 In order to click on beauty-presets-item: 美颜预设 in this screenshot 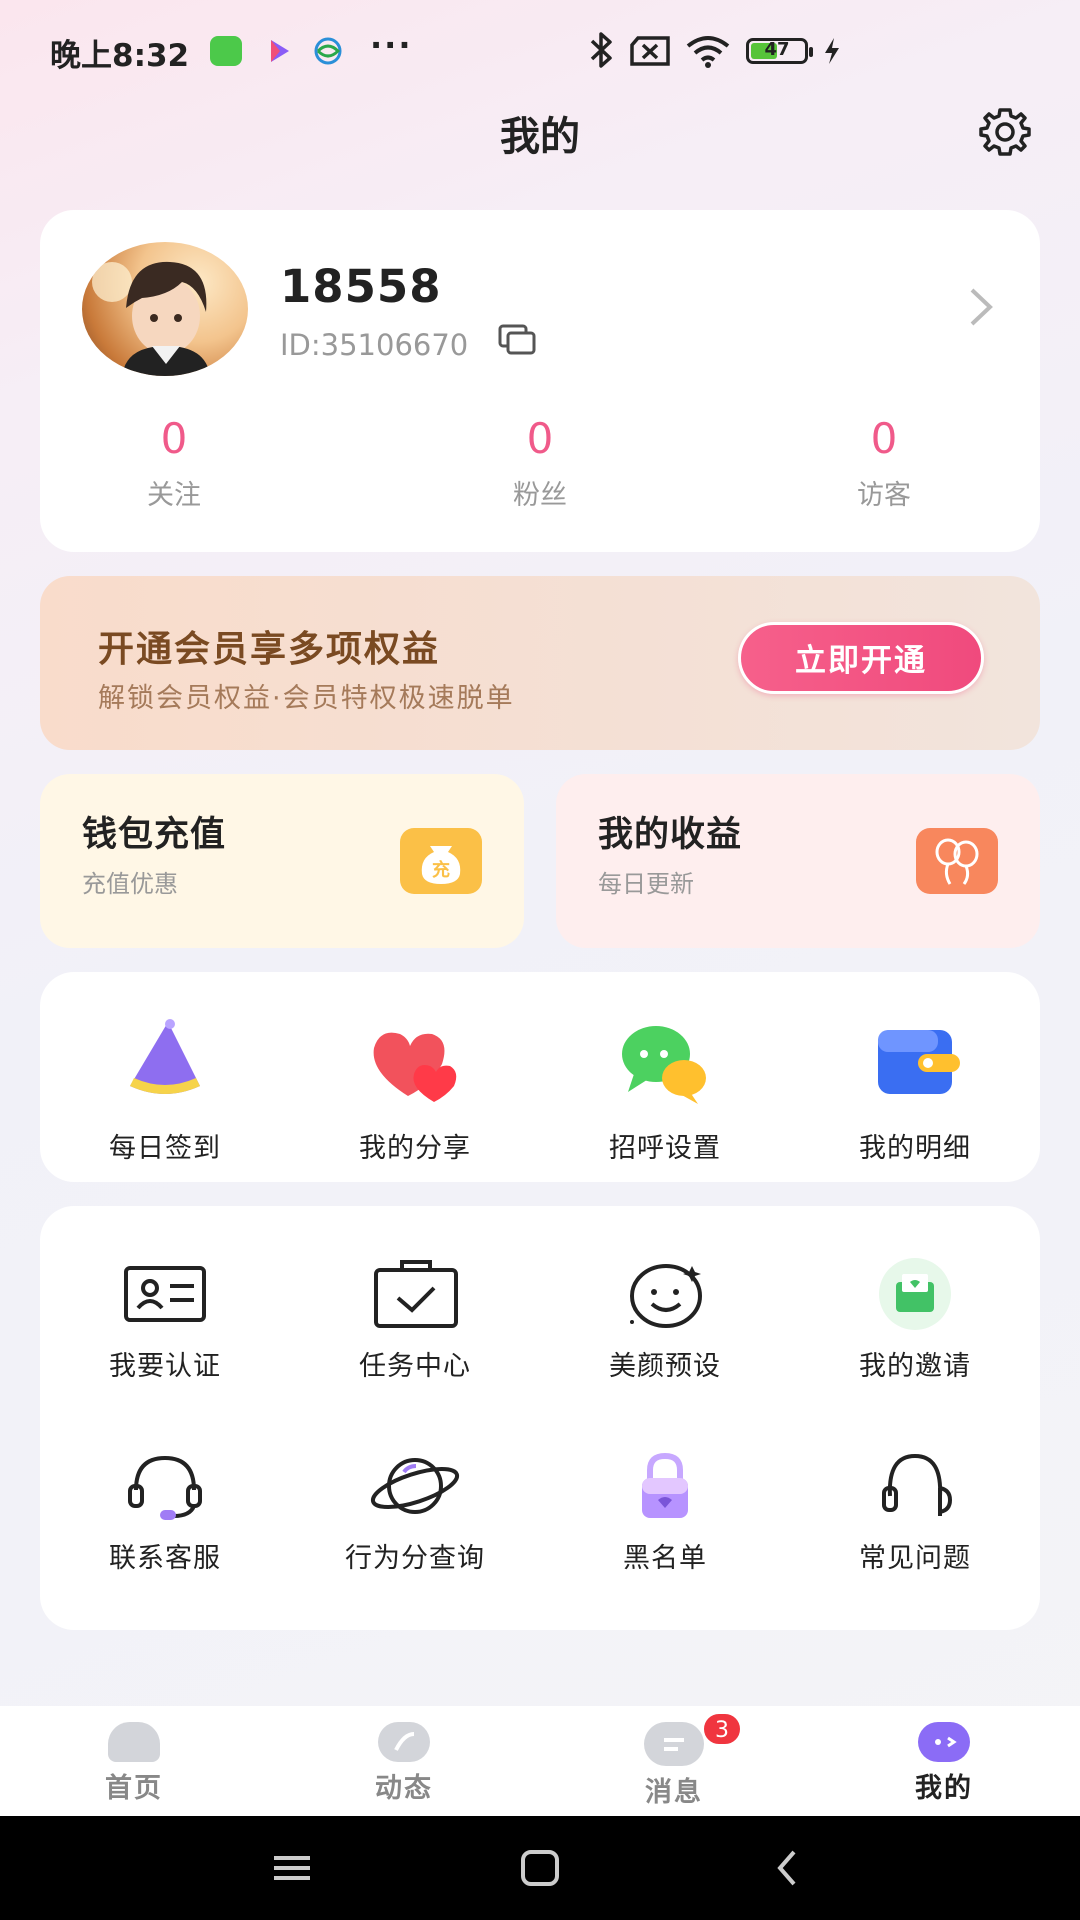, I will do `click(665, 1320)`.